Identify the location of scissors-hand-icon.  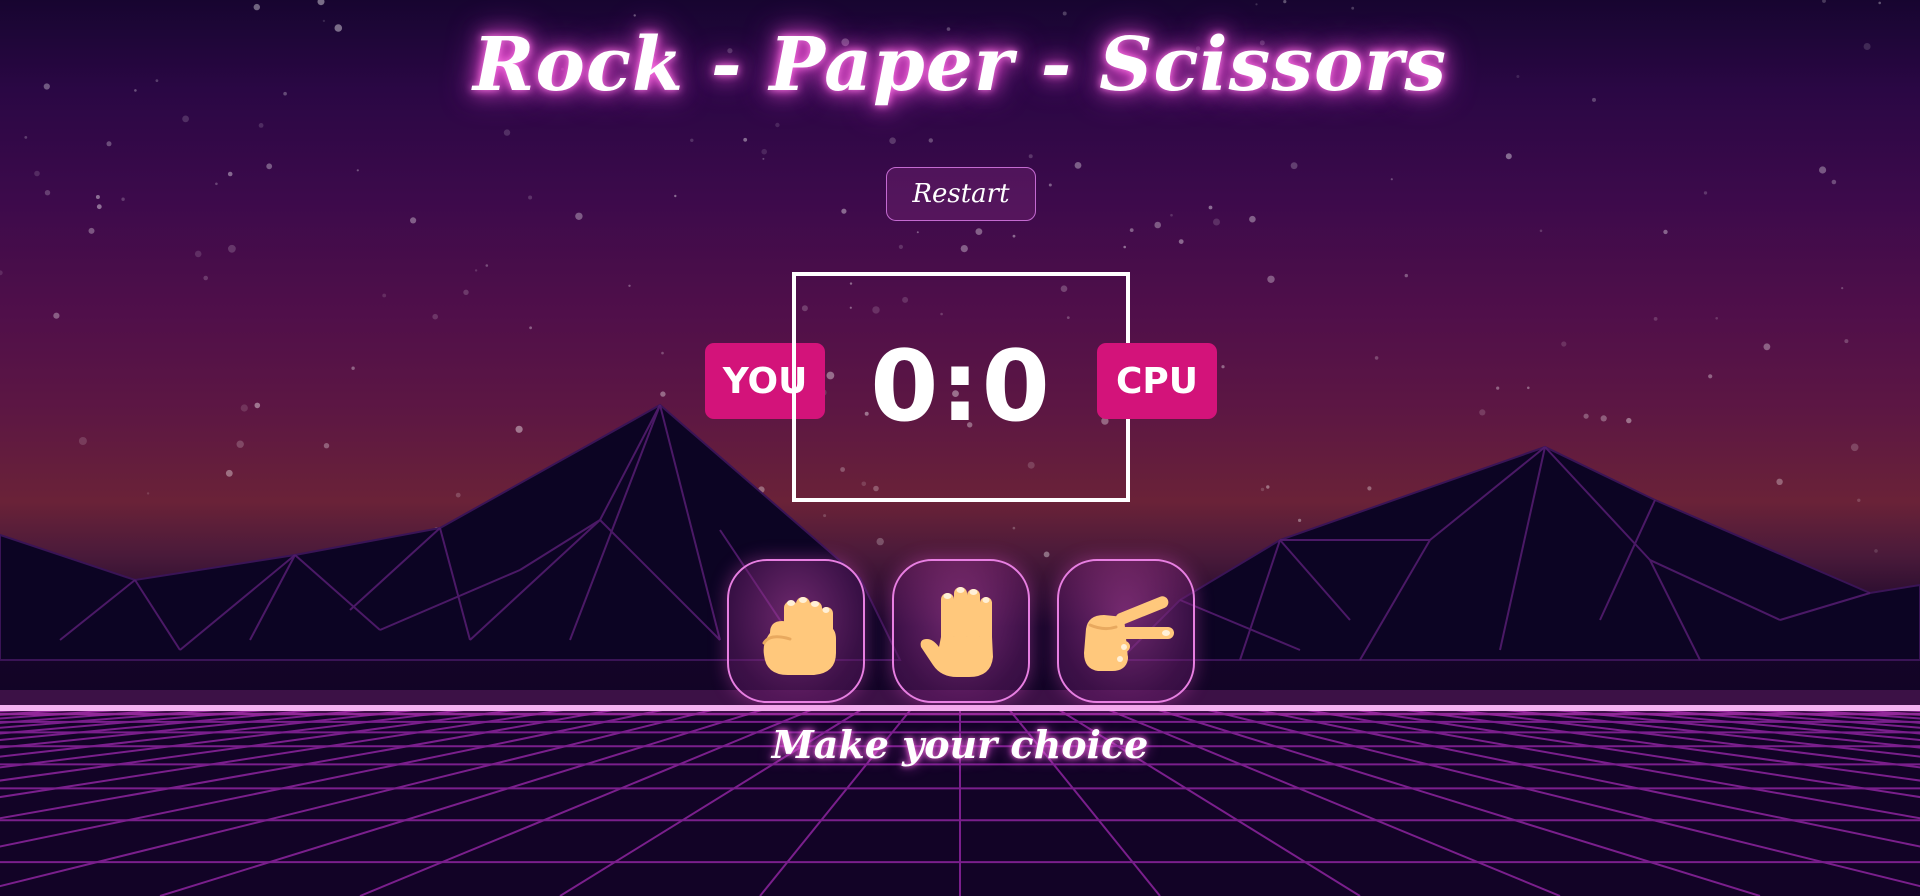
(1129, 633).